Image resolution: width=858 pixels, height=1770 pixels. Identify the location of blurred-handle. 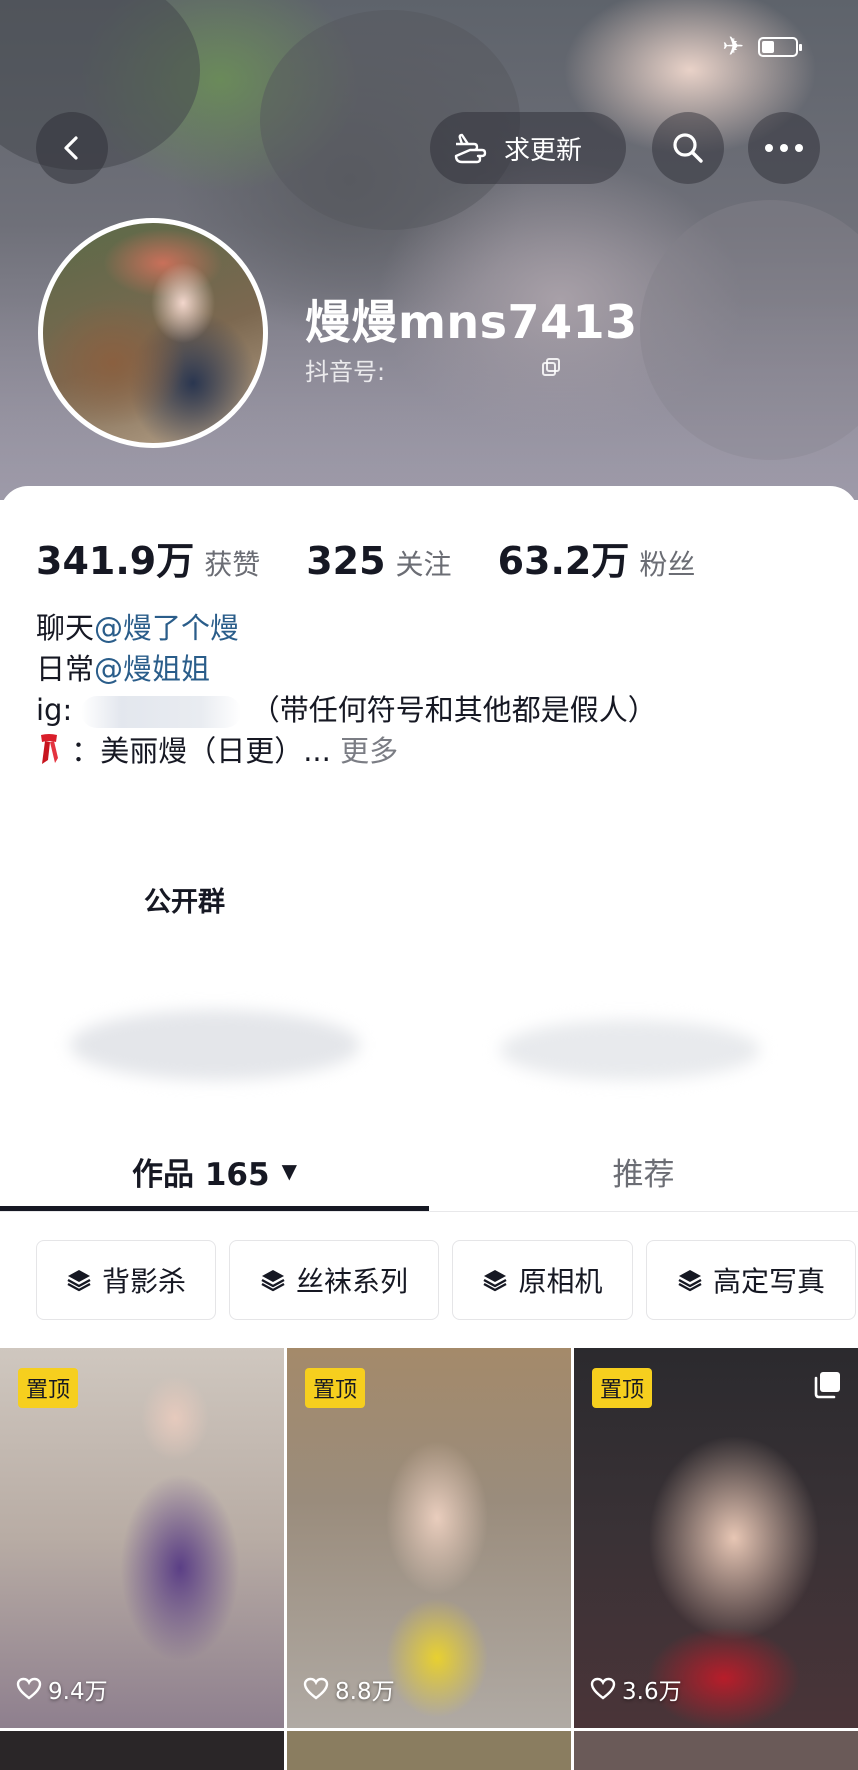
(161, 712).